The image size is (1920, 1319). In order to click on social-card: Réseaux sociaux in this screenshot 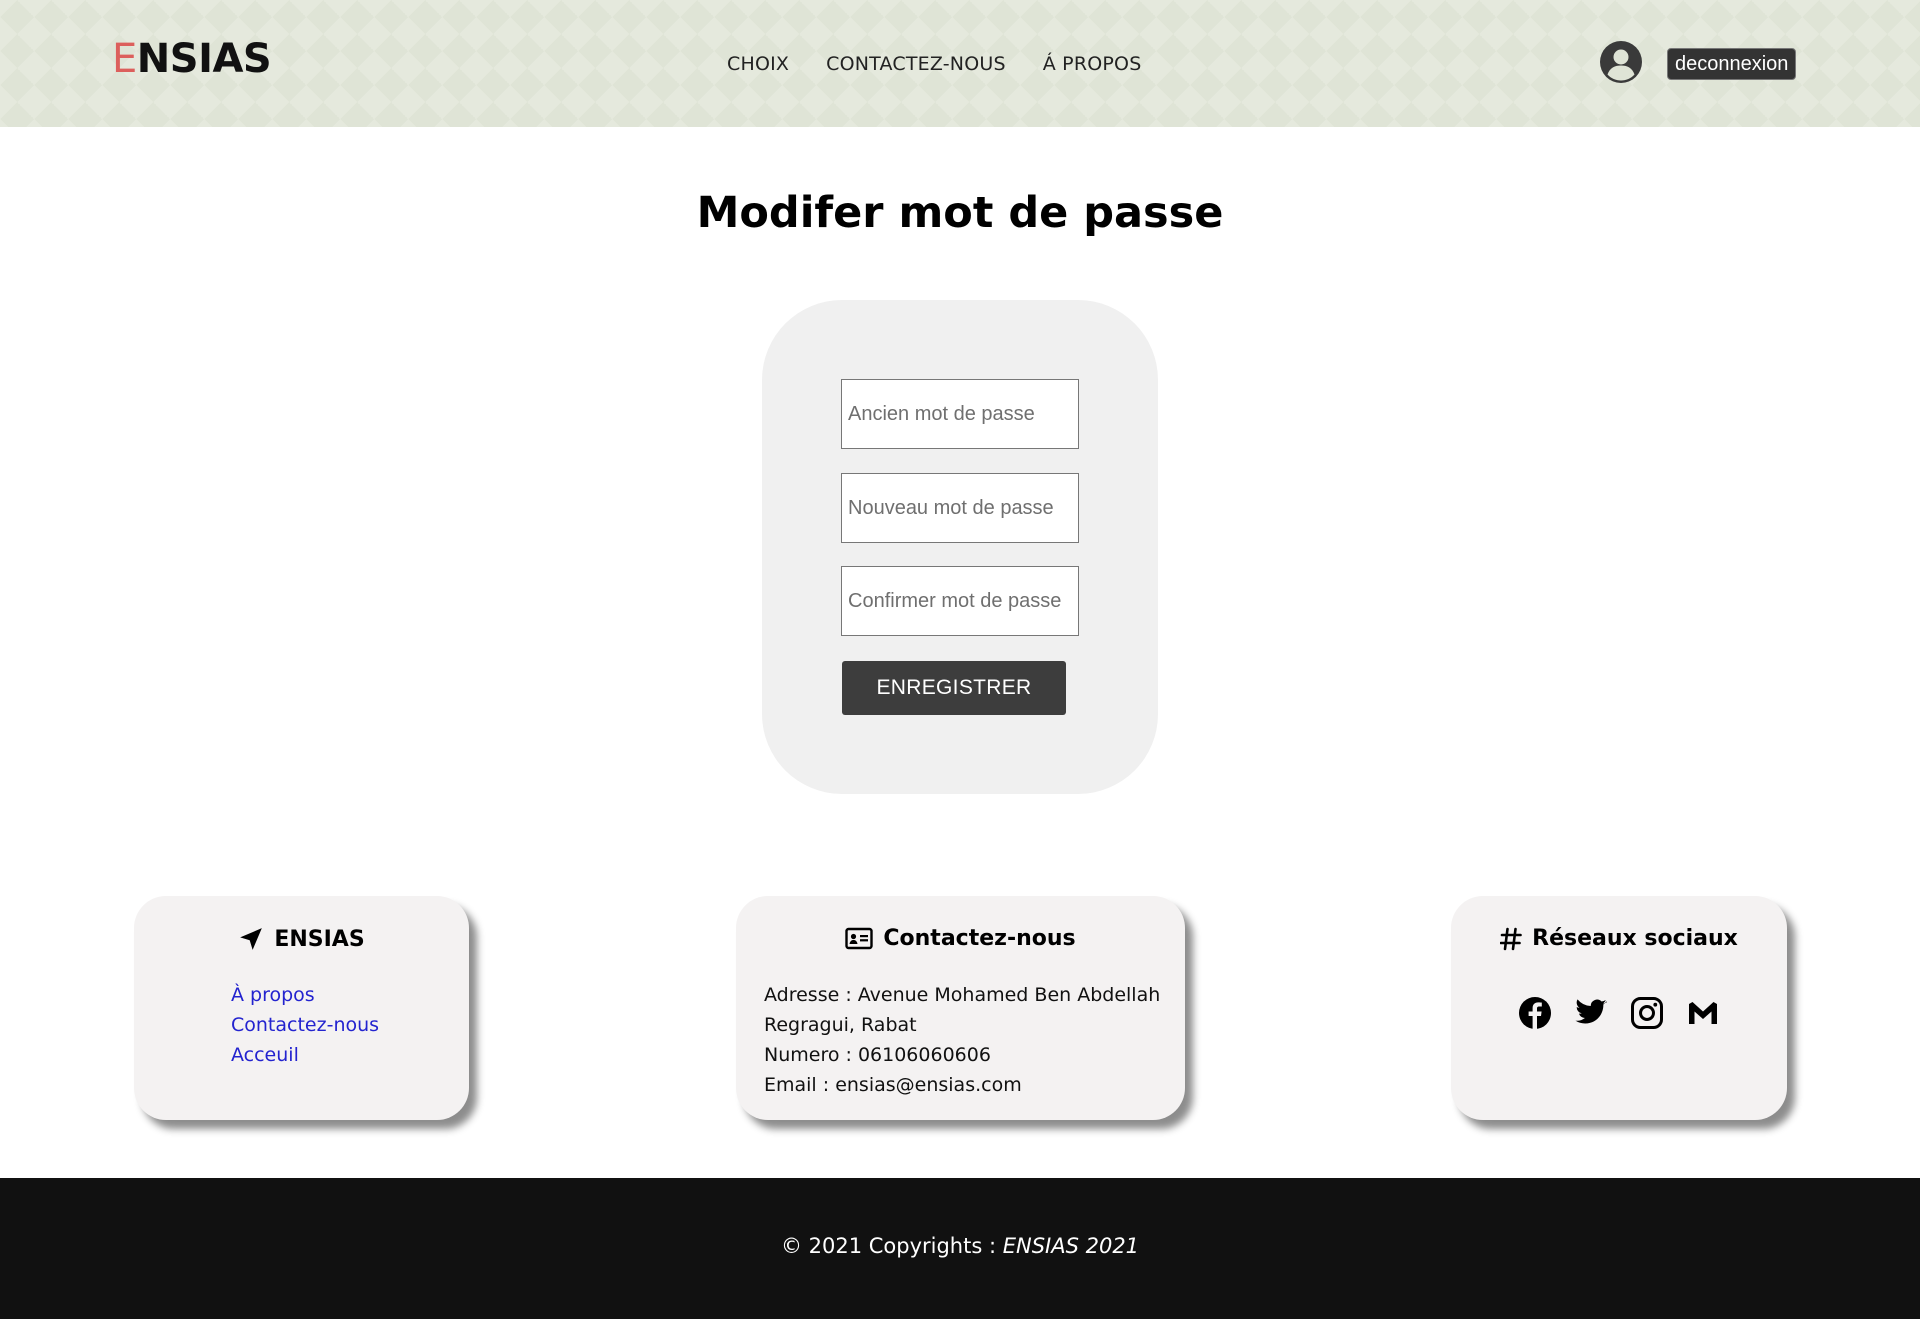, I will do `click(1619, 1008)`.